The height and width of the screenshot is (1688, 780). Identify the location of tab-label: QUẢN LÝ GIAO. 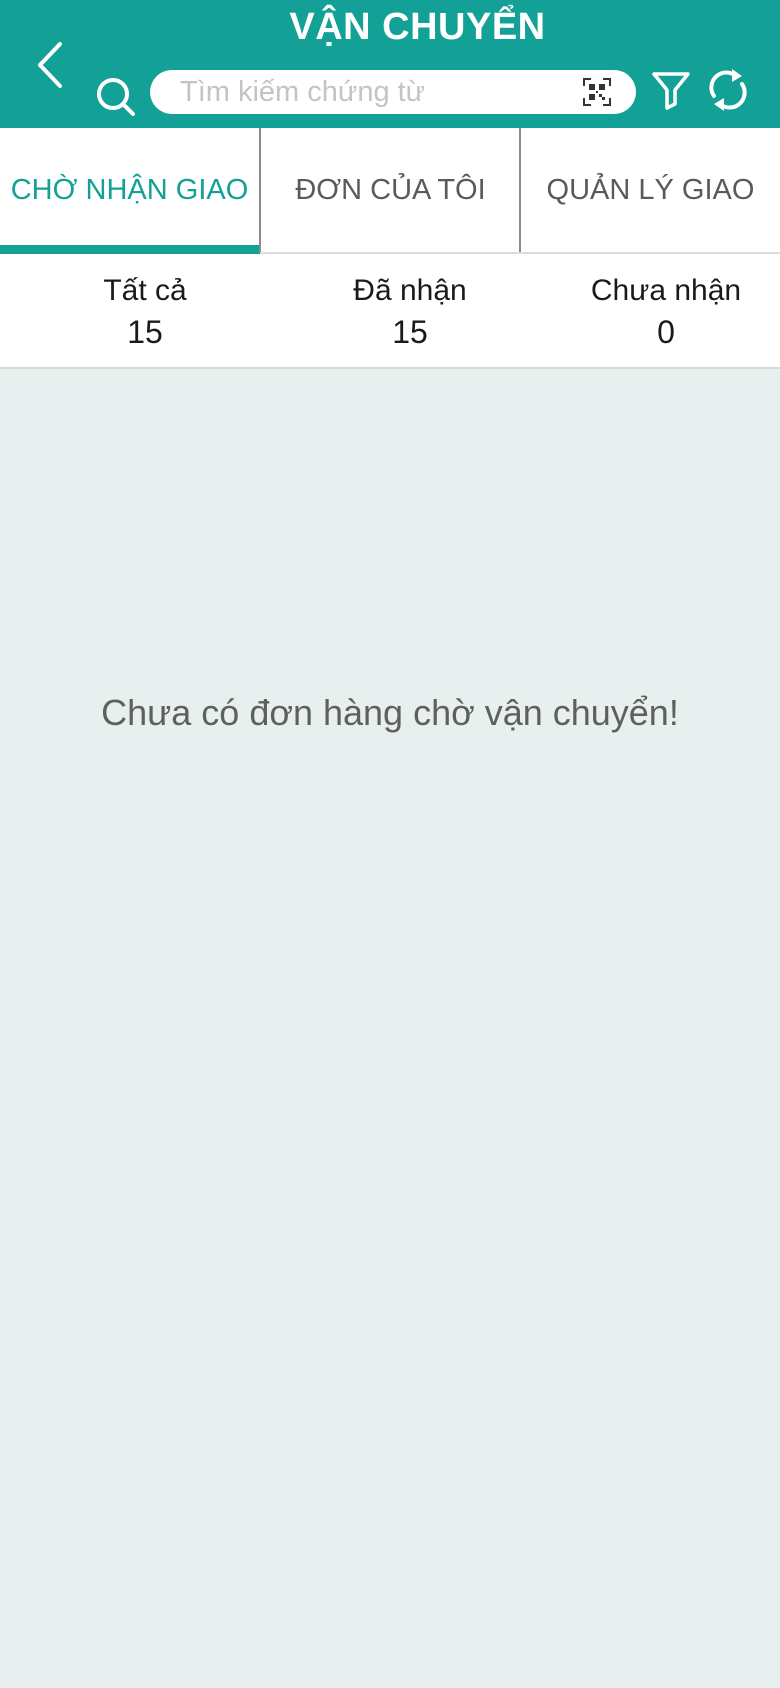
(650, 189).